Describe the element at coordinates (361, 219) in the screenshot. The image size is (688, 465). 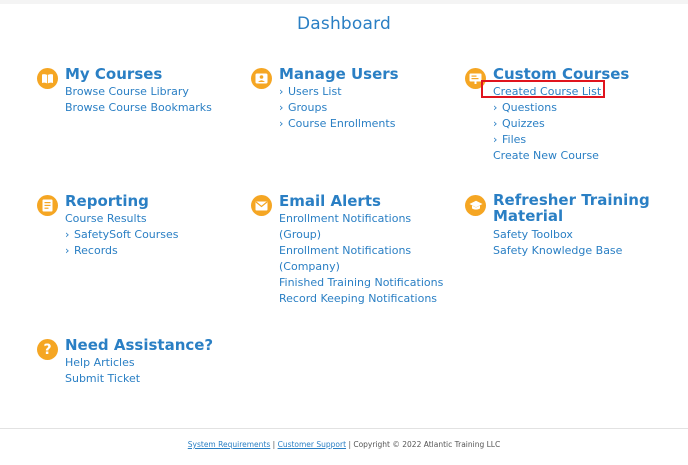
I see `link-enrollment-notifications-group: Enrollment Notifications` at that location.